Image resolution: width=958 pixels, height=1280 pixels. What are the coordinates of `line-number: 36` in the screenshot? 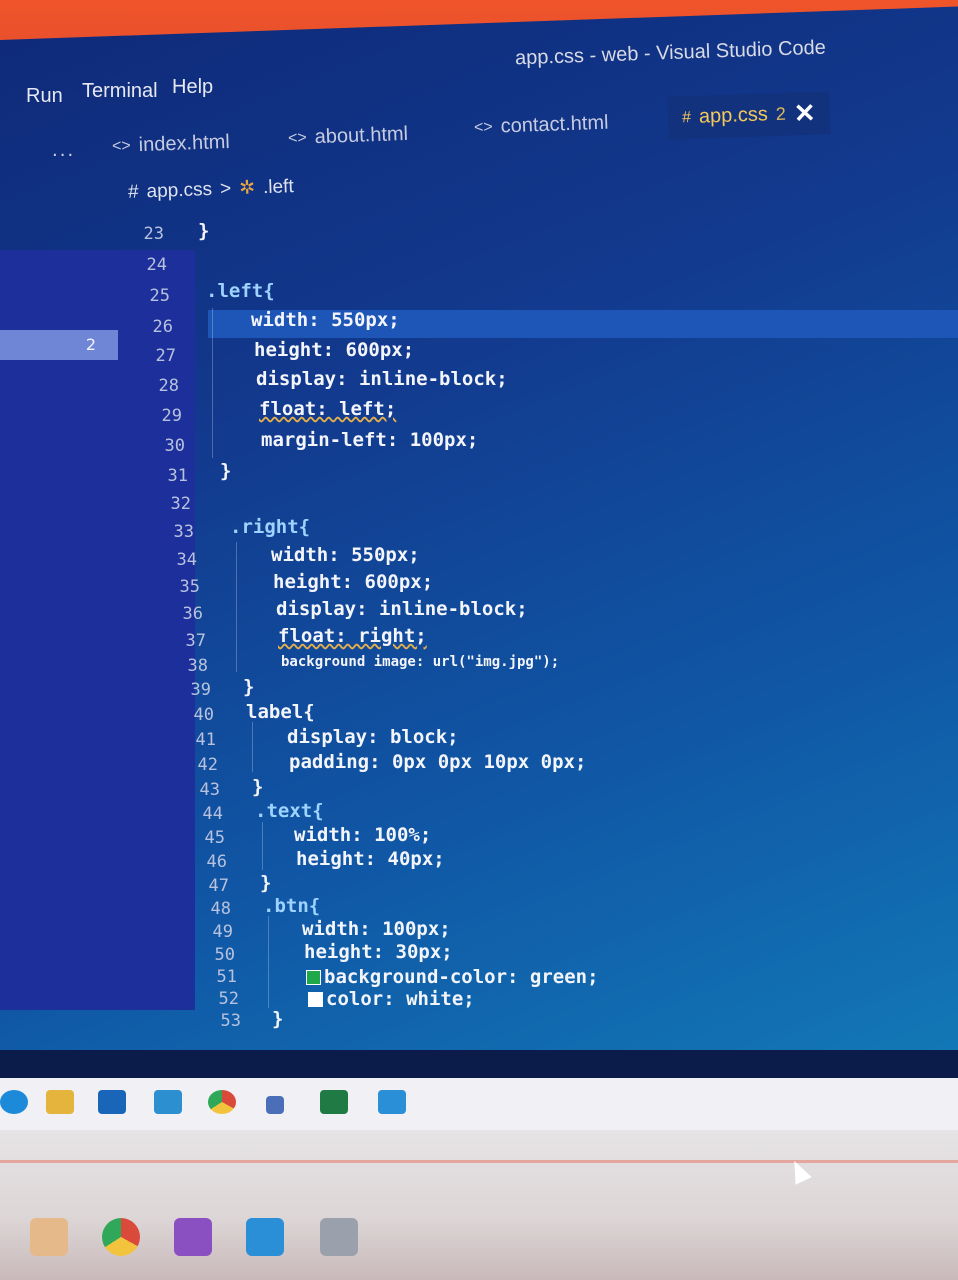 It's located at (192, 614).